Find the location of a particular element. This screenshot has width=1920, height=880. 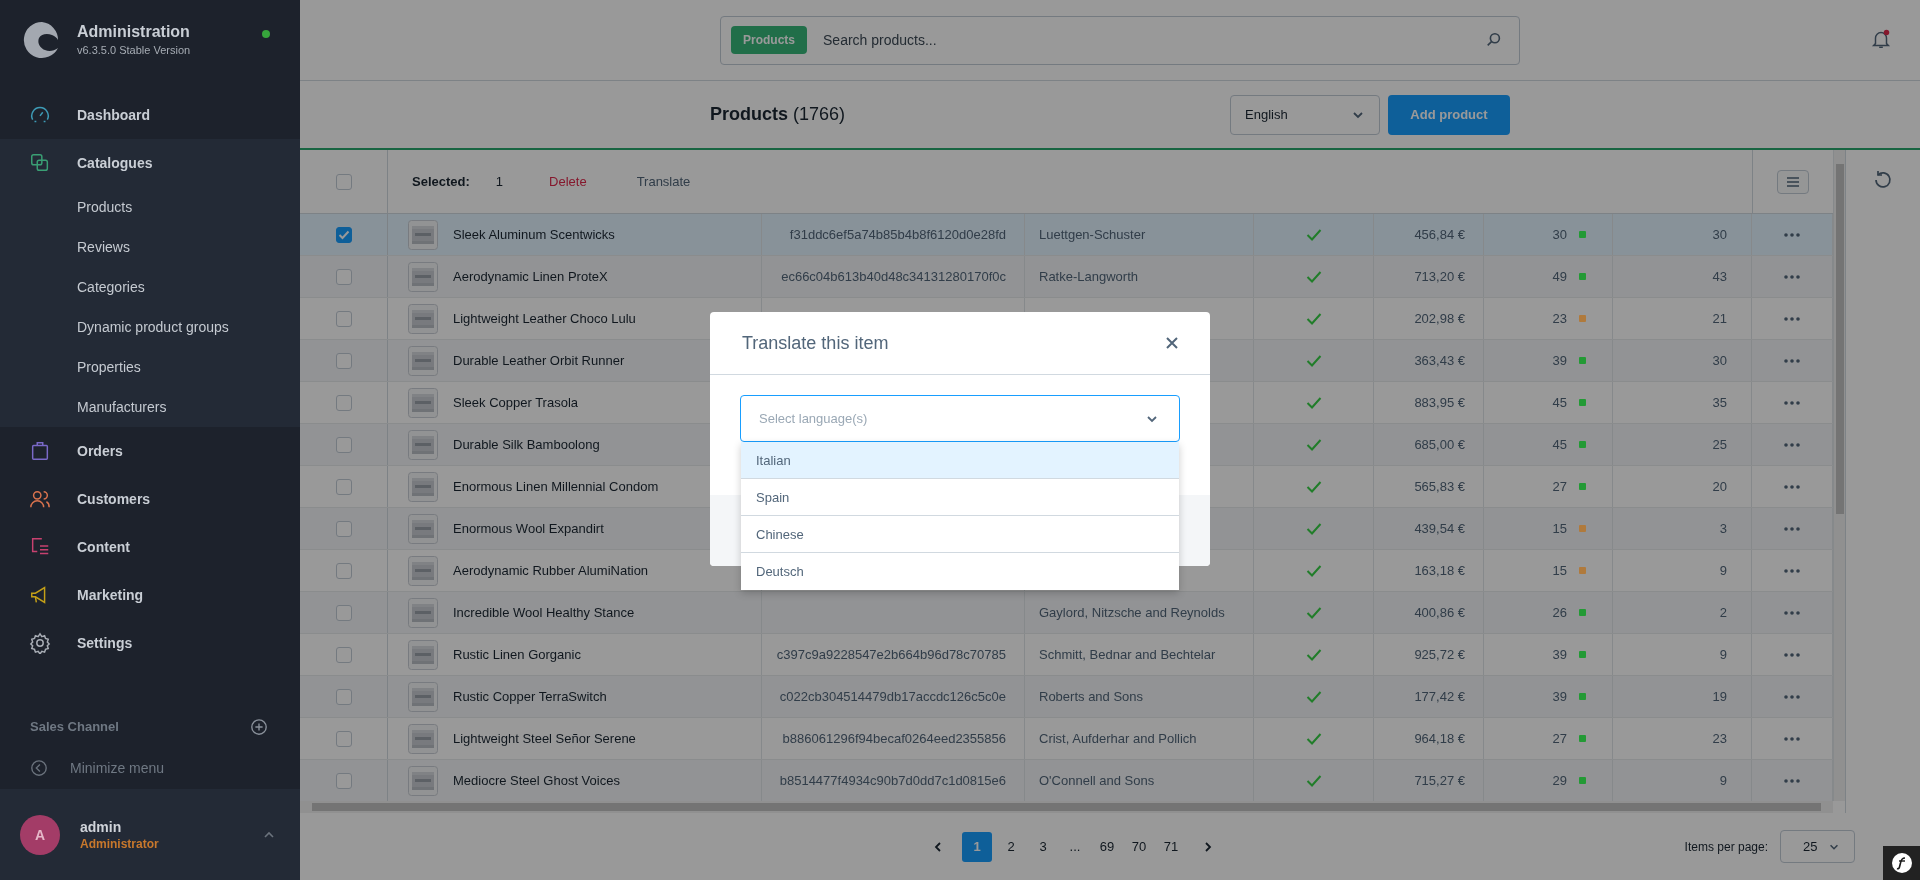

dropdown-option: Spain is located at coordinates (960, 497).